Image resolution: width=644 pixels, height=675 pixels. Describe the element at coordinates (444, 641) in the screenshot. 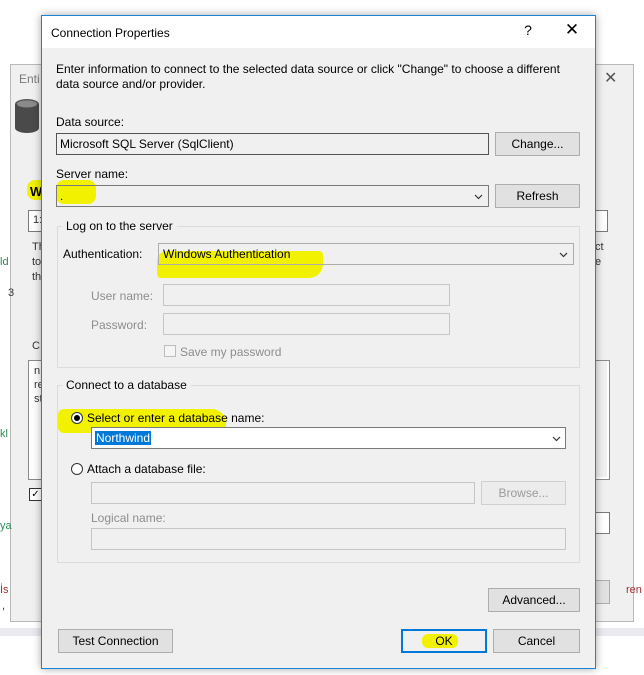

I see `ok-button: OK` at that location.